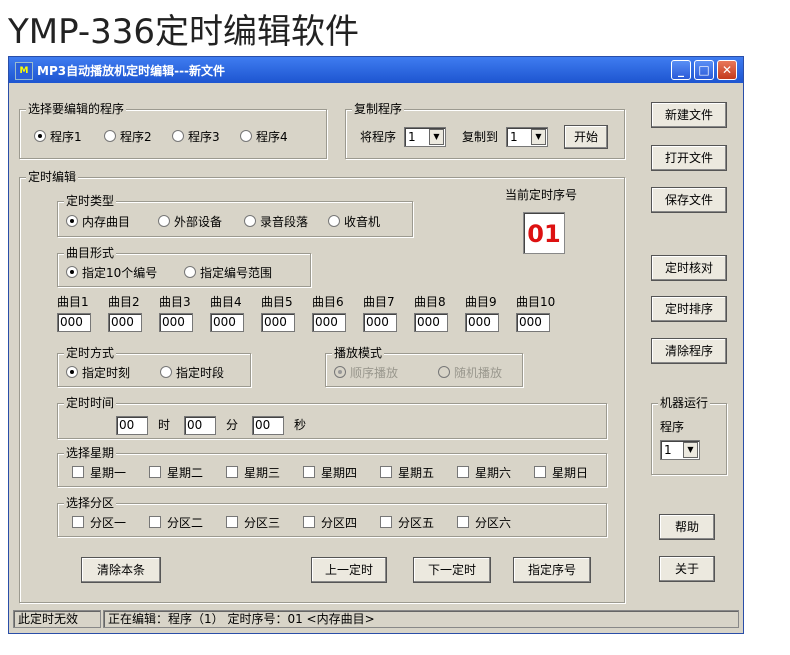  Describe the element at coordinates (121, 570) in the screenshot. I see `clear-entry-button: 清除本条` at that location.